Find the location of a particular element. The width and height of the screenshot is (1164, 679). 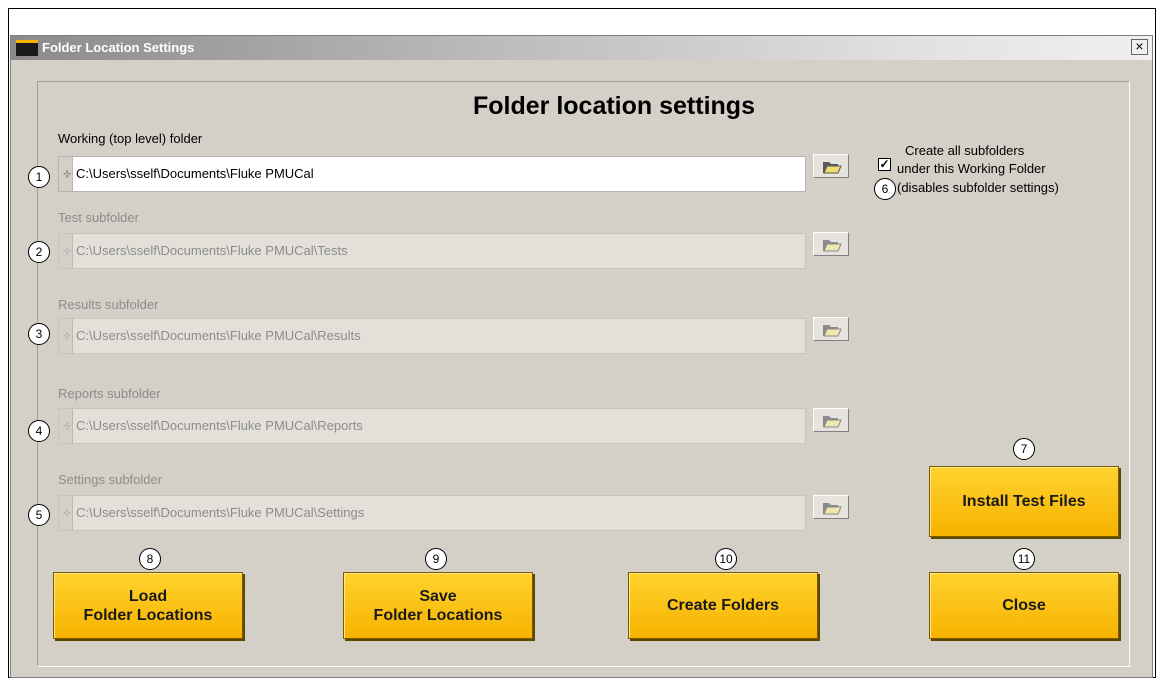

save-folder-locations-button: Save Folder Locations is located at coordinates (438, 605).